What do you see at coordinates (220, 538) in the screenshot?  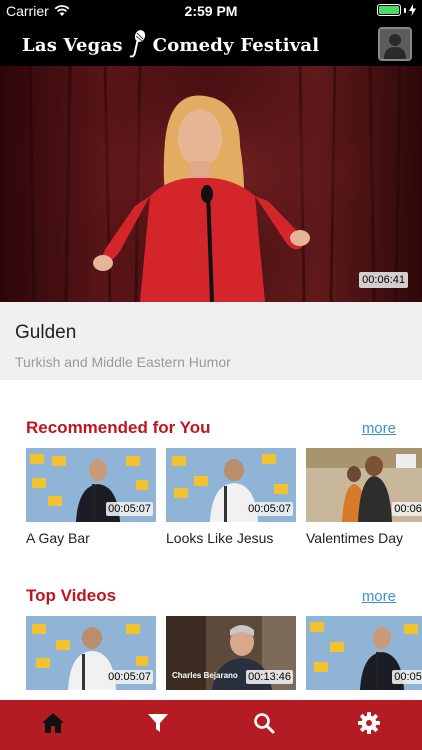 I see `video-title: Looks Like Jesus` at bounding box center [220, 538].